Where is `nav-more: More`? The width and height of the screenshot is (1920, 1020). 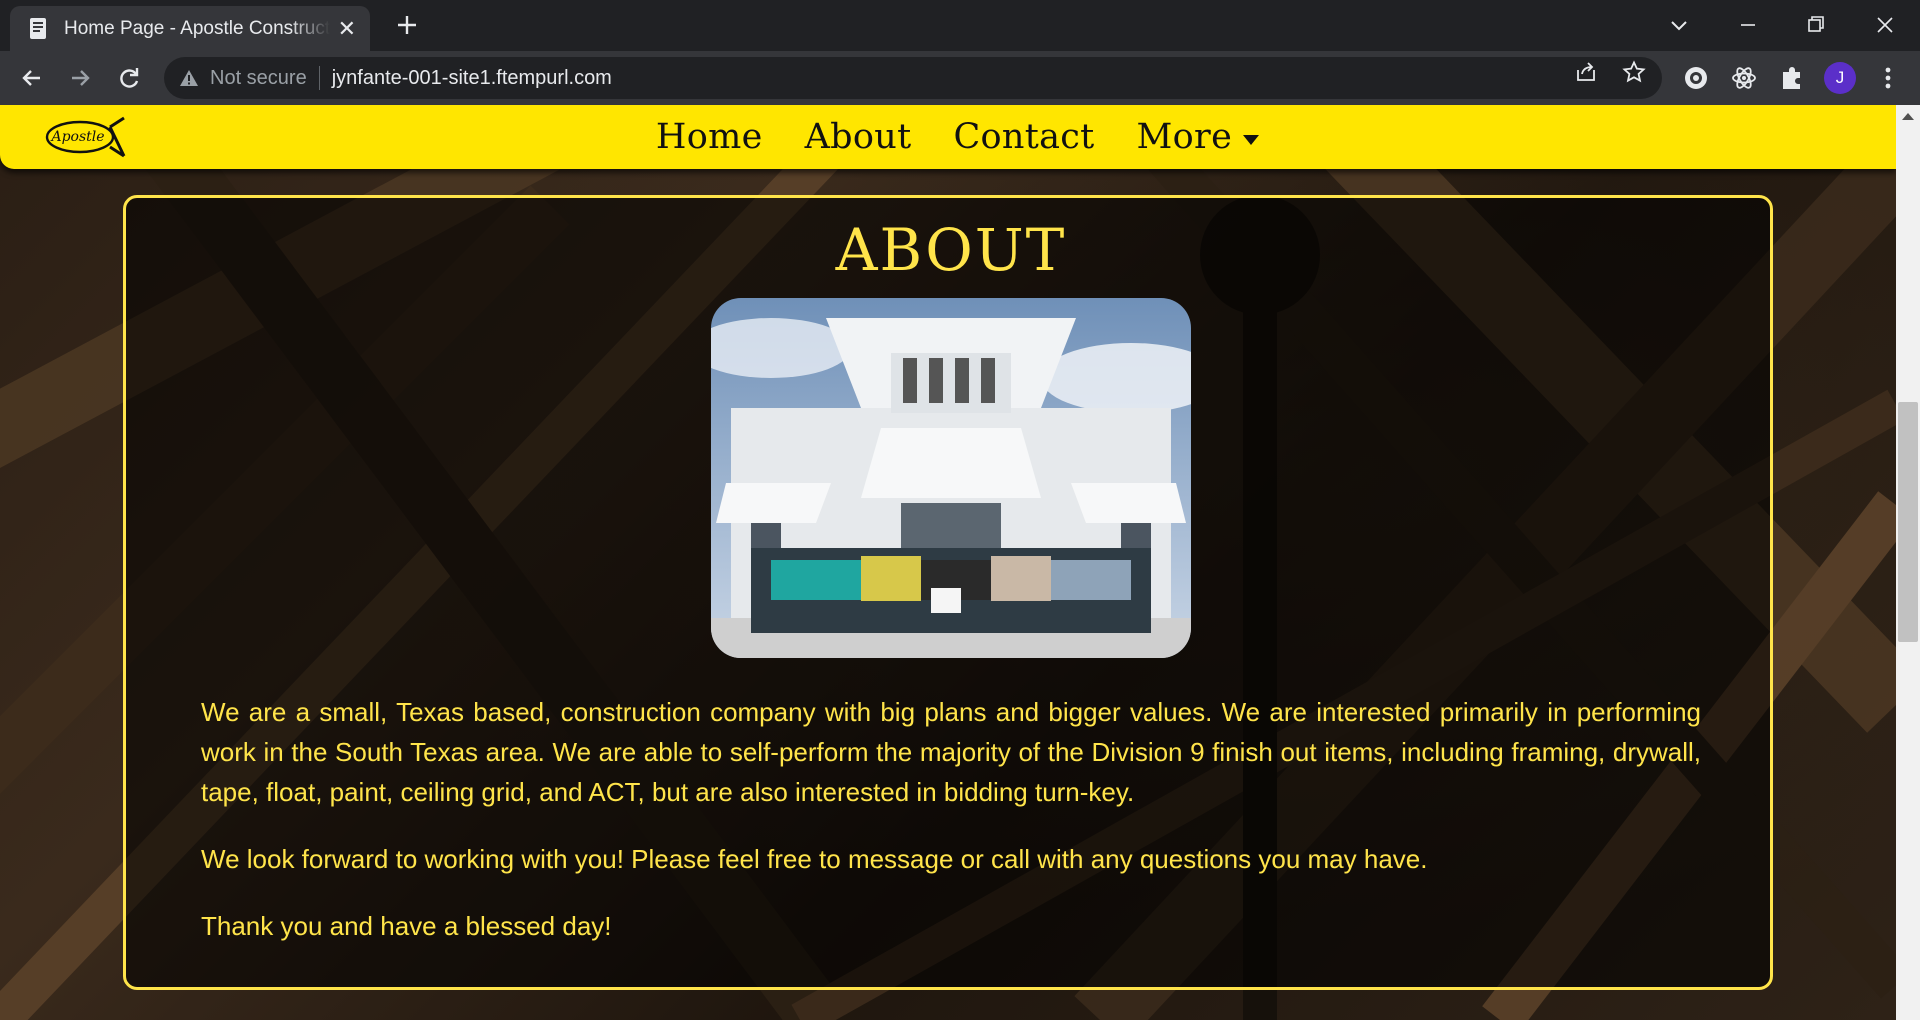 nav-more: More is located at coordinates (1199, 137).